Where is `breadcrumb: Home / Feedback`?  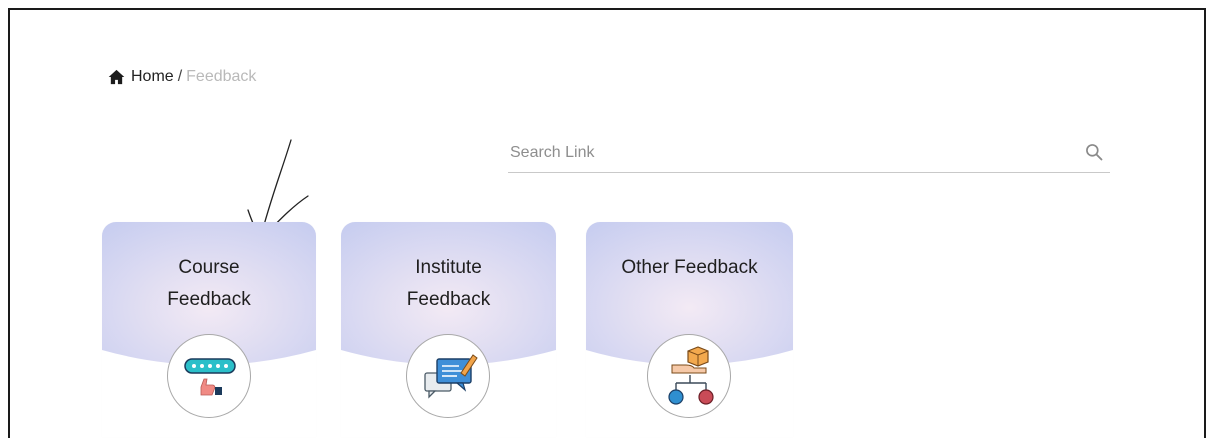 breadcrumb: Home / Feedback is located at coordinates (182, 77).